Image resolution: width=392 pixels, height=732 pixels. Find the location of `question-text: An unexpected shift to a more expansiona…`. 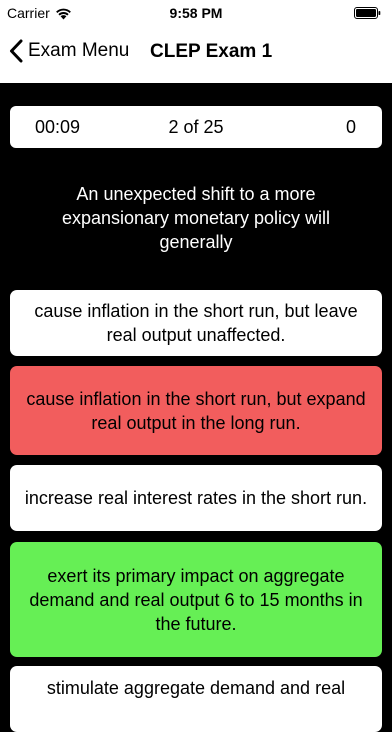

question-text: An unexpected shift to a more expansiona… is located at coordinates (196, 218).